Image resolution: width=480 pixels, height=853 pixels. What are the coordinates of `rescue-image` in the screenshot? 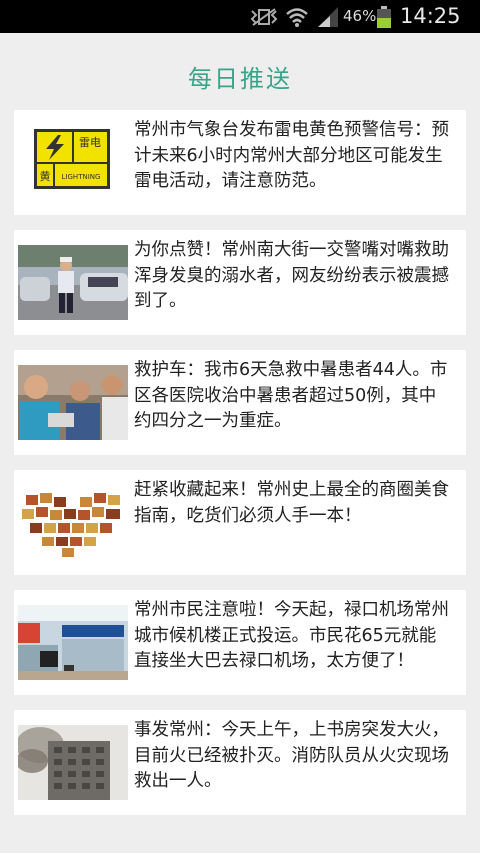 It's located at (73, 402).